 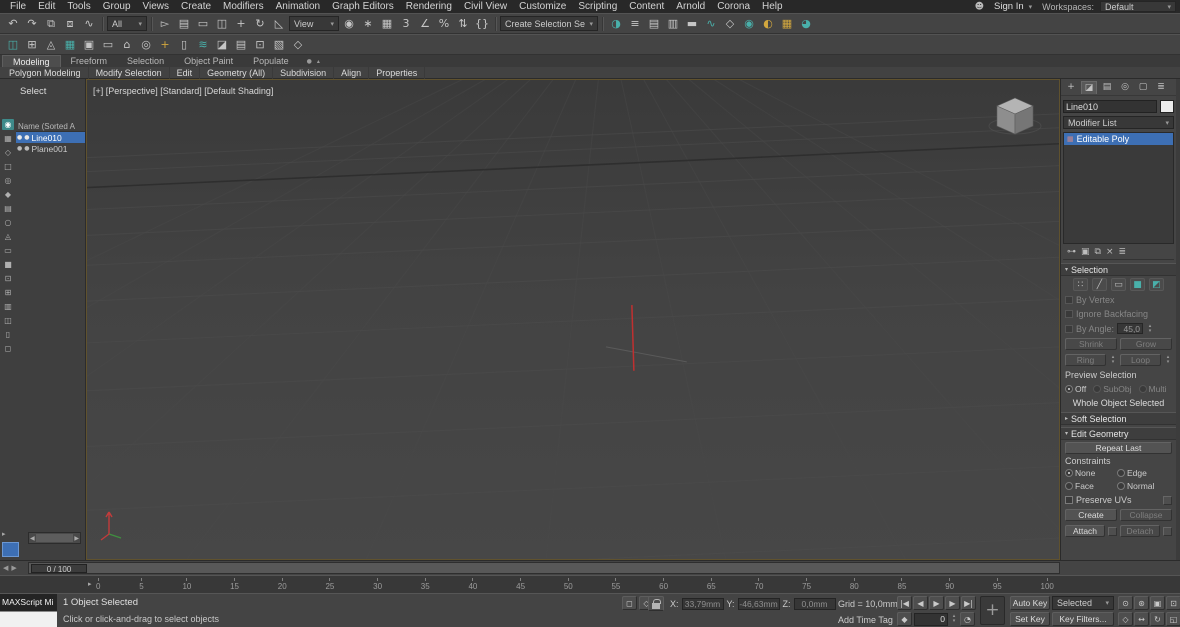 What do you see at coordinates (98, 584) in the screenshot?
I see `frame-tick-label: 0` at bounding box center [98, 584].